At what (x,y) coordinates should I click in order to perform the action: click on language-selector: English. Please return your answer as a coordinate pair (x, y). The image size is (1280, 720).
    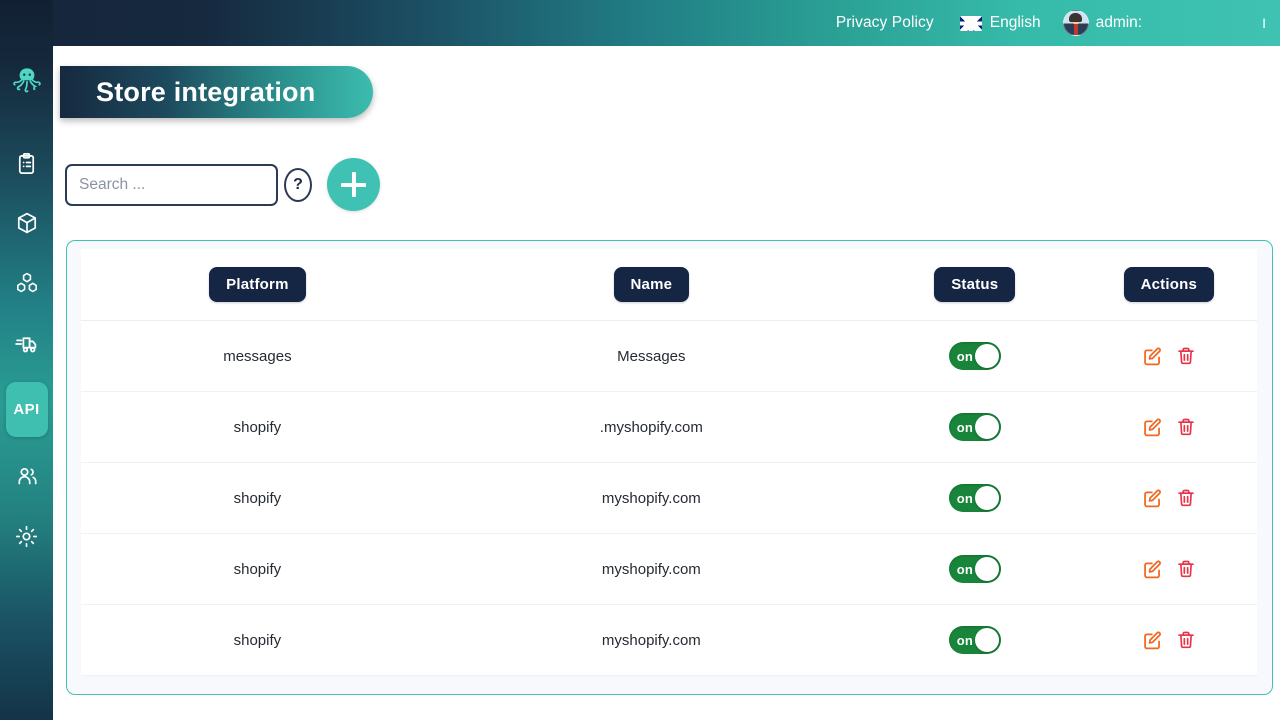
    Looking at the image, I should click on (1000, 23).